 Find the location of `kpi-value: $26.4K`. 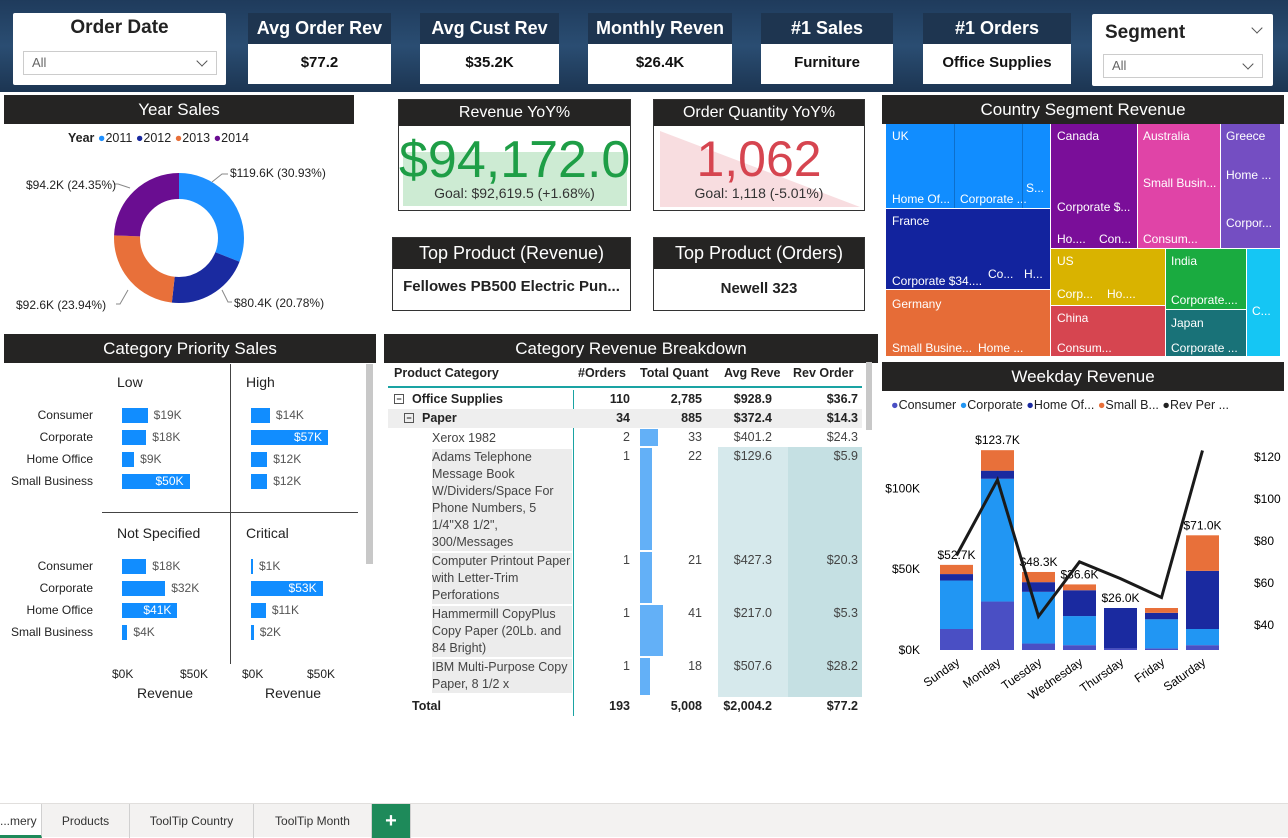

kpi-value: $26.4K is located at coordinates (660, 64).